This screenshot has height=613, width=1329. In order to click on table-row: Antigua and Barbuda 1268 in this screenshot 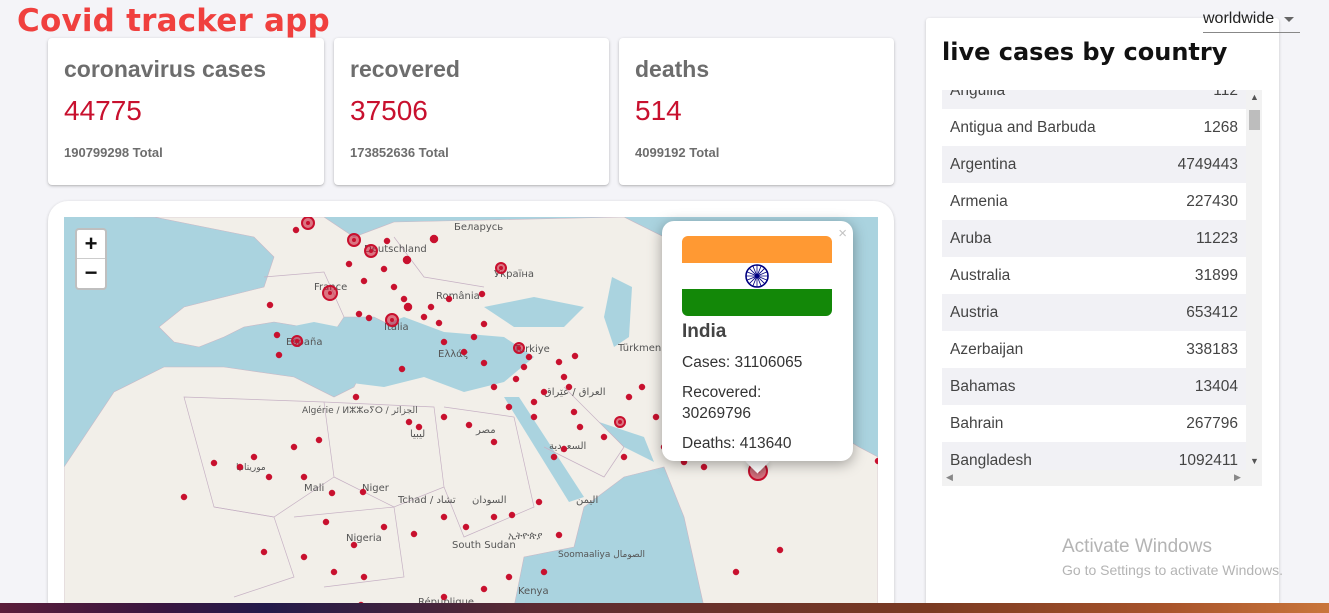, I will do `click(1094, 127)`.